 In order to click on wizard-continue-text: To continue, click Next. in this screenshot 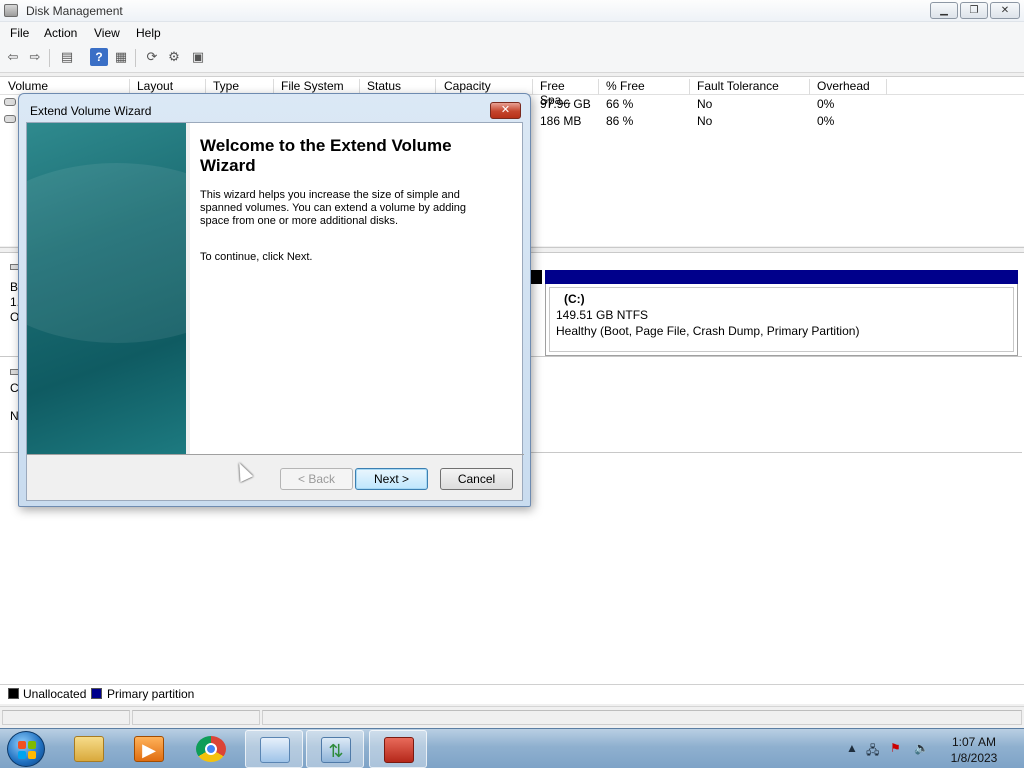, I will do `click(256, 257)`.